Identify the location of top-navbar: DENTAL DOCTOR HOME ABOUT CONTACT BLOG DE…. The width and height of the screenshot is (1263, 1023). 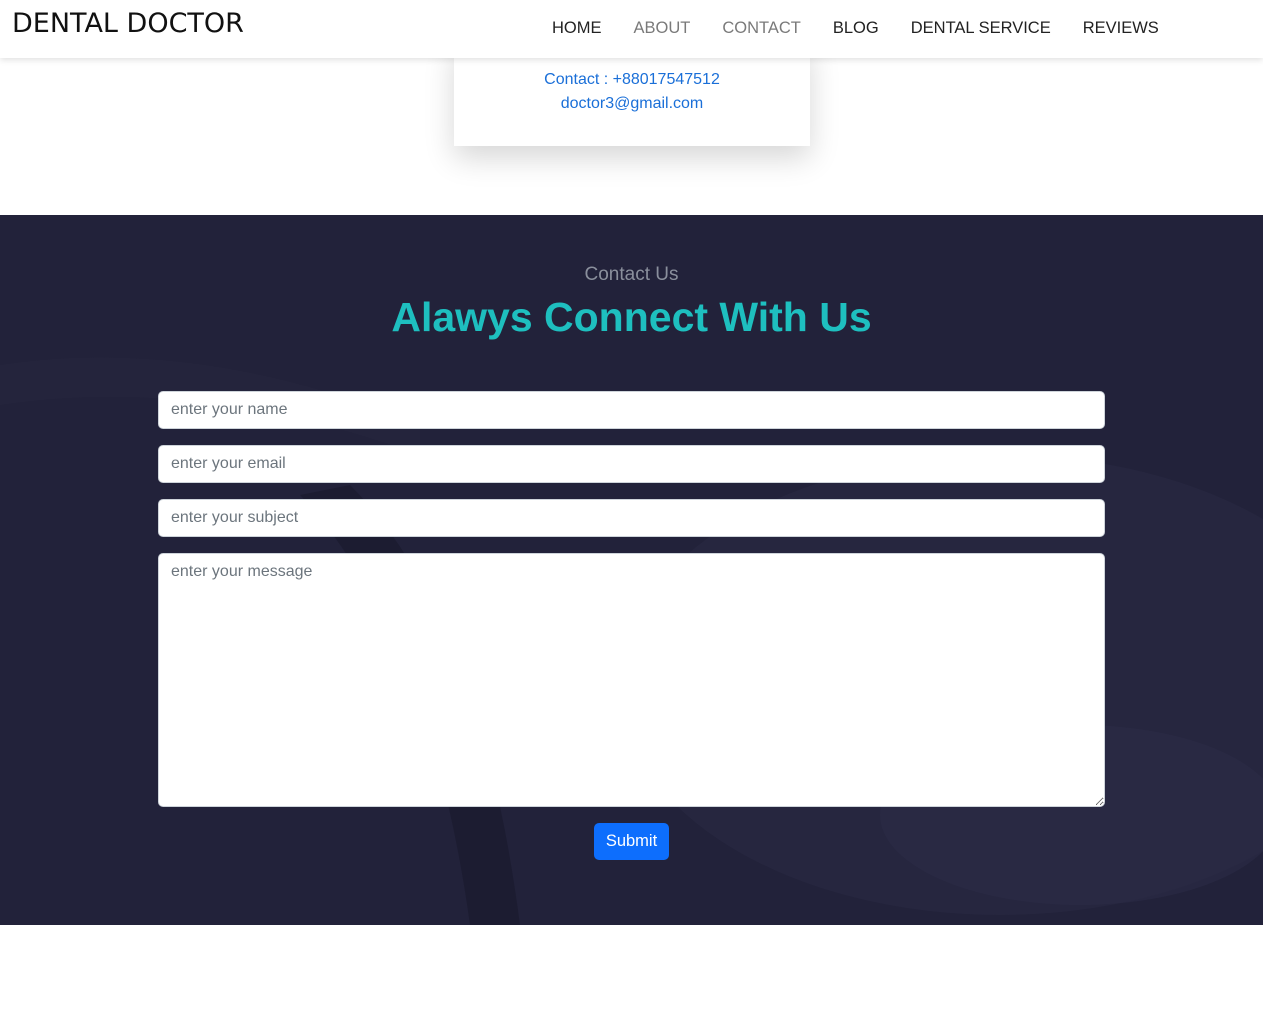
(631, 29).